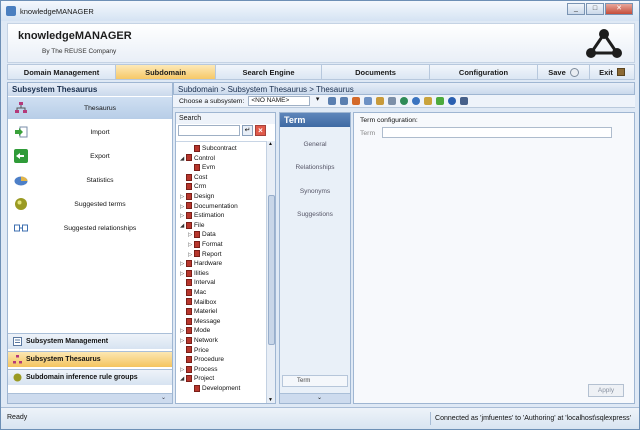  Describe the element at coordinates (100, 180) in the screenshot. I see `left-item-label: Statistics` at that location.